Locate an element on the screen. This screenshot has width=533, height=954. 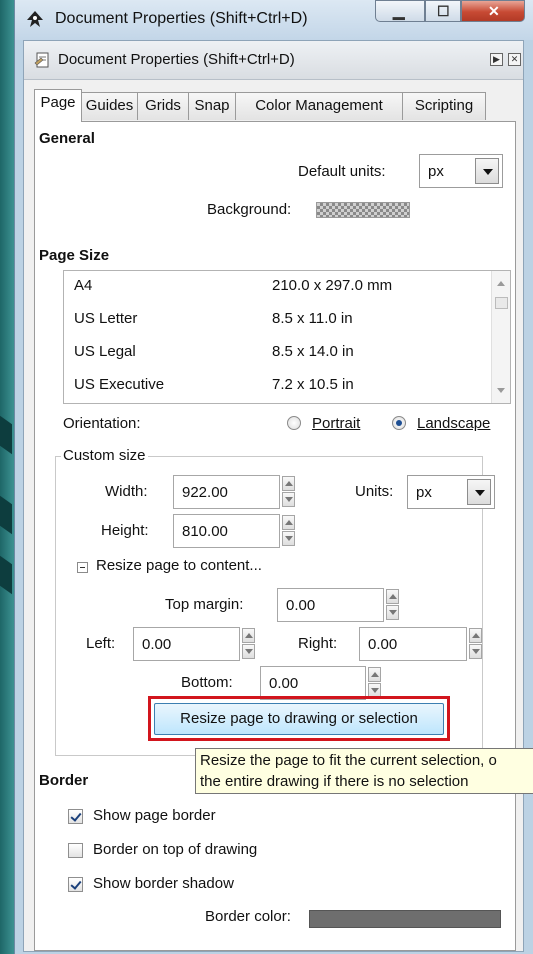
height-value: 810.00 is located at coordinates (205, 531).